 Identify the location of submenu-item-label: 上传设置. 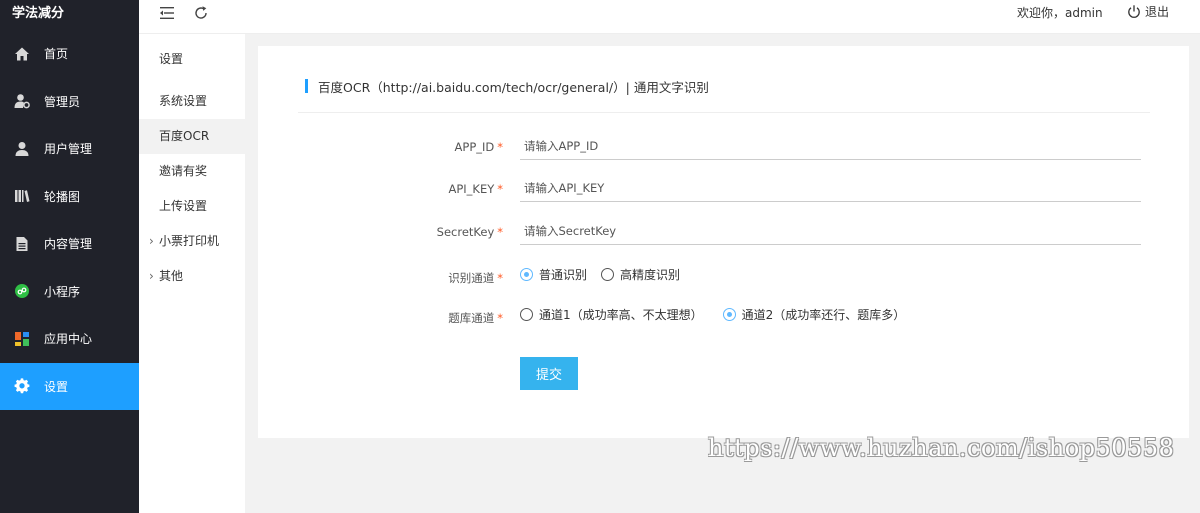
(183, 206).